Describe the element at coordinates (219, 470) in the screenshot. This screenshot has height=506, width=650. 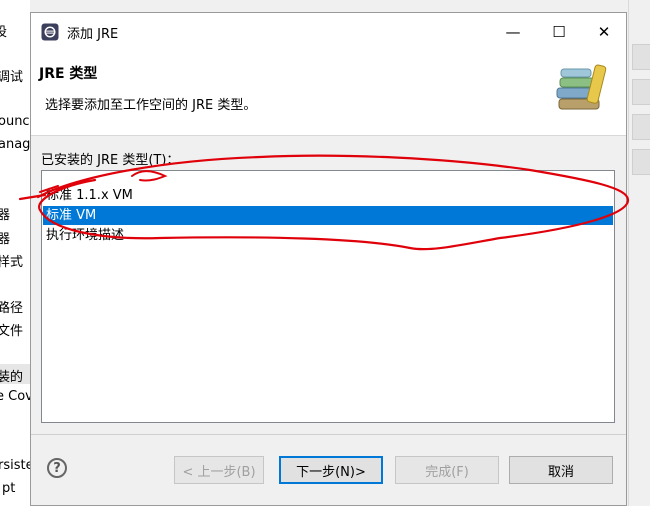
I see `back-button: < 上一步(B)` at that location.